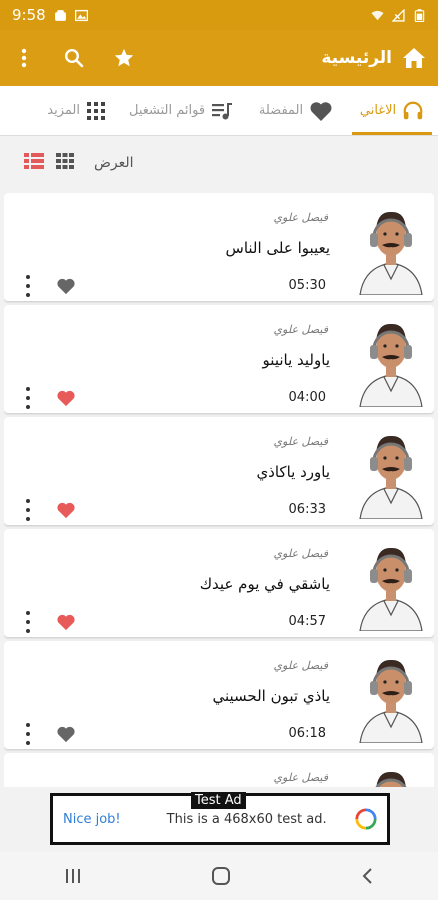 Image resolution: width=438 pixels, height=900 pixels. Describe the element at coordinates (60, 15) in the screenshot. I see `notification-icon` at that location.